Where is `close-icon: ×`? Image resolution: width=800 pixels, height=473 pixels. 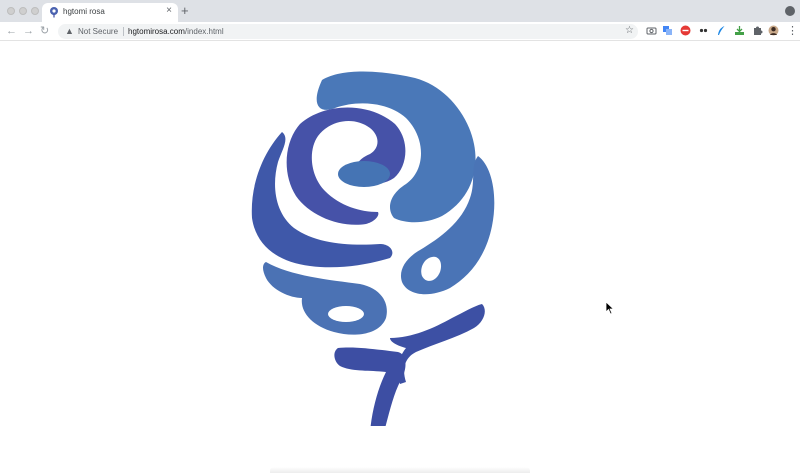
close-icon: × is located at coordinates (169, 11).